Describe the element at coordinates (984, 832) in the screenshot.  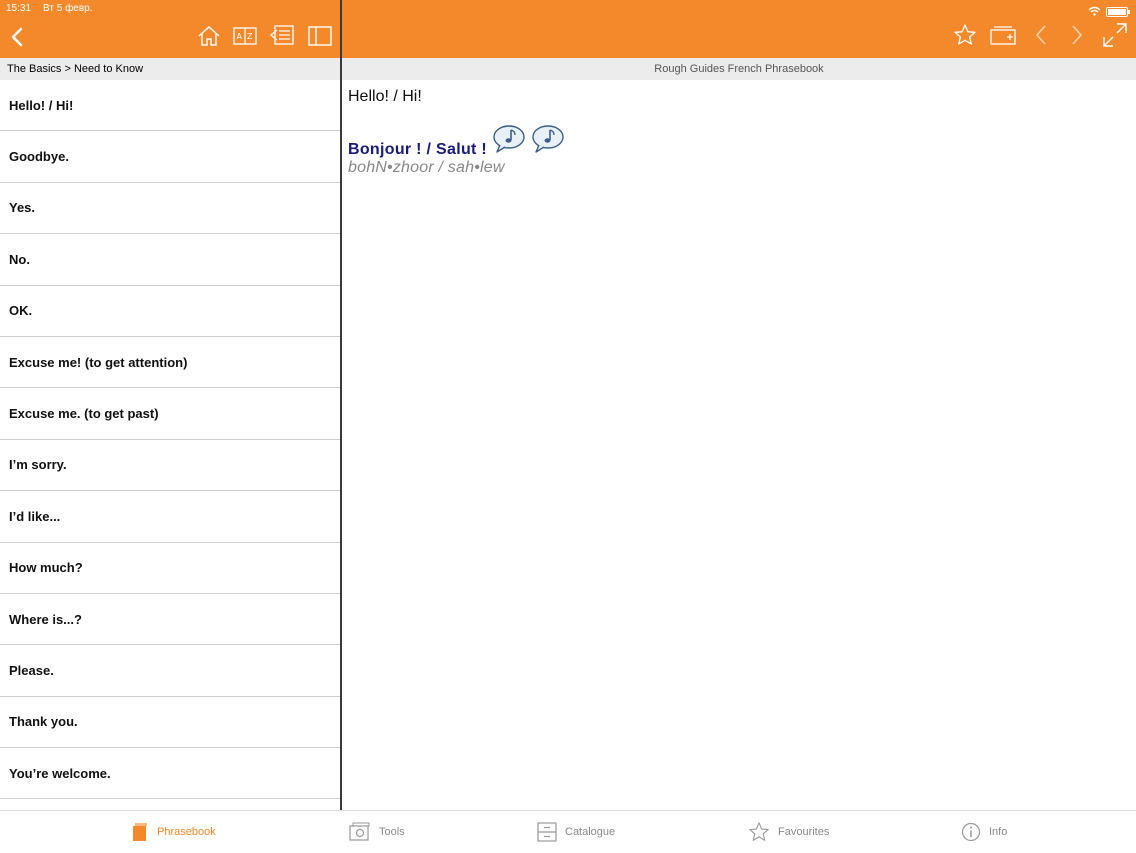
I see `tab-info: Info` at that location.